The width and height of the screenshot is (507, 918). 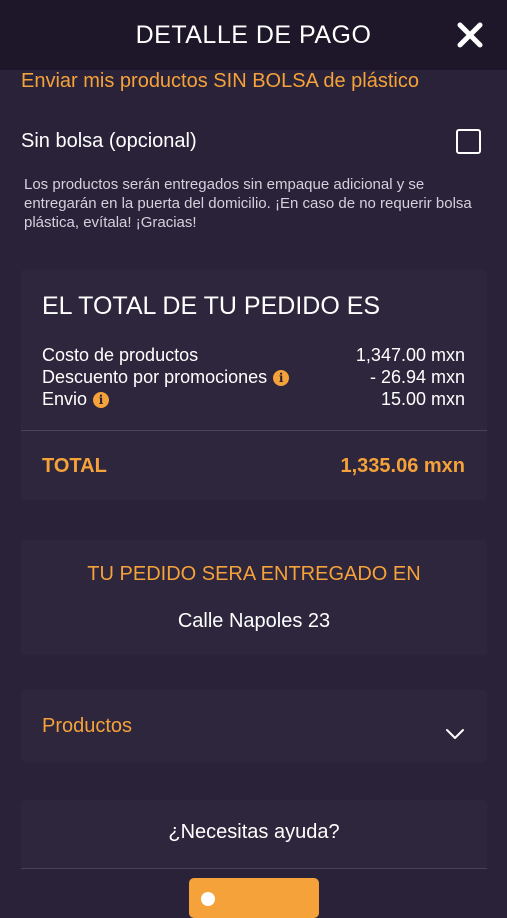 I want to click on shipping-row: Envio i 15.00 mxn, so click(x=253, y=399).